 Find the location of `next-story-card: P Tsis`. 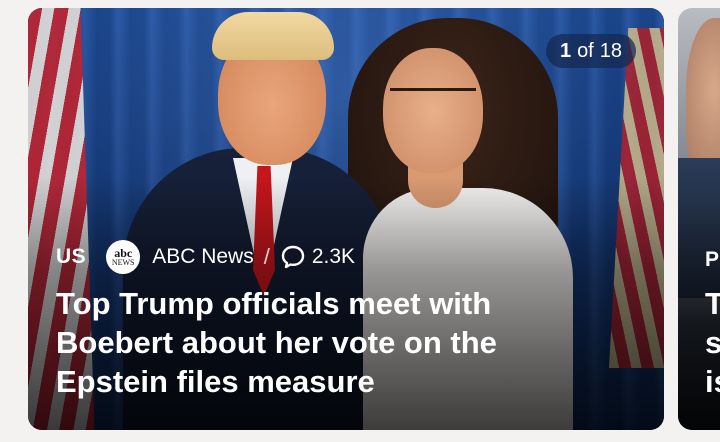

next-story-card: P Tsis is located at coordinates (699, 219).